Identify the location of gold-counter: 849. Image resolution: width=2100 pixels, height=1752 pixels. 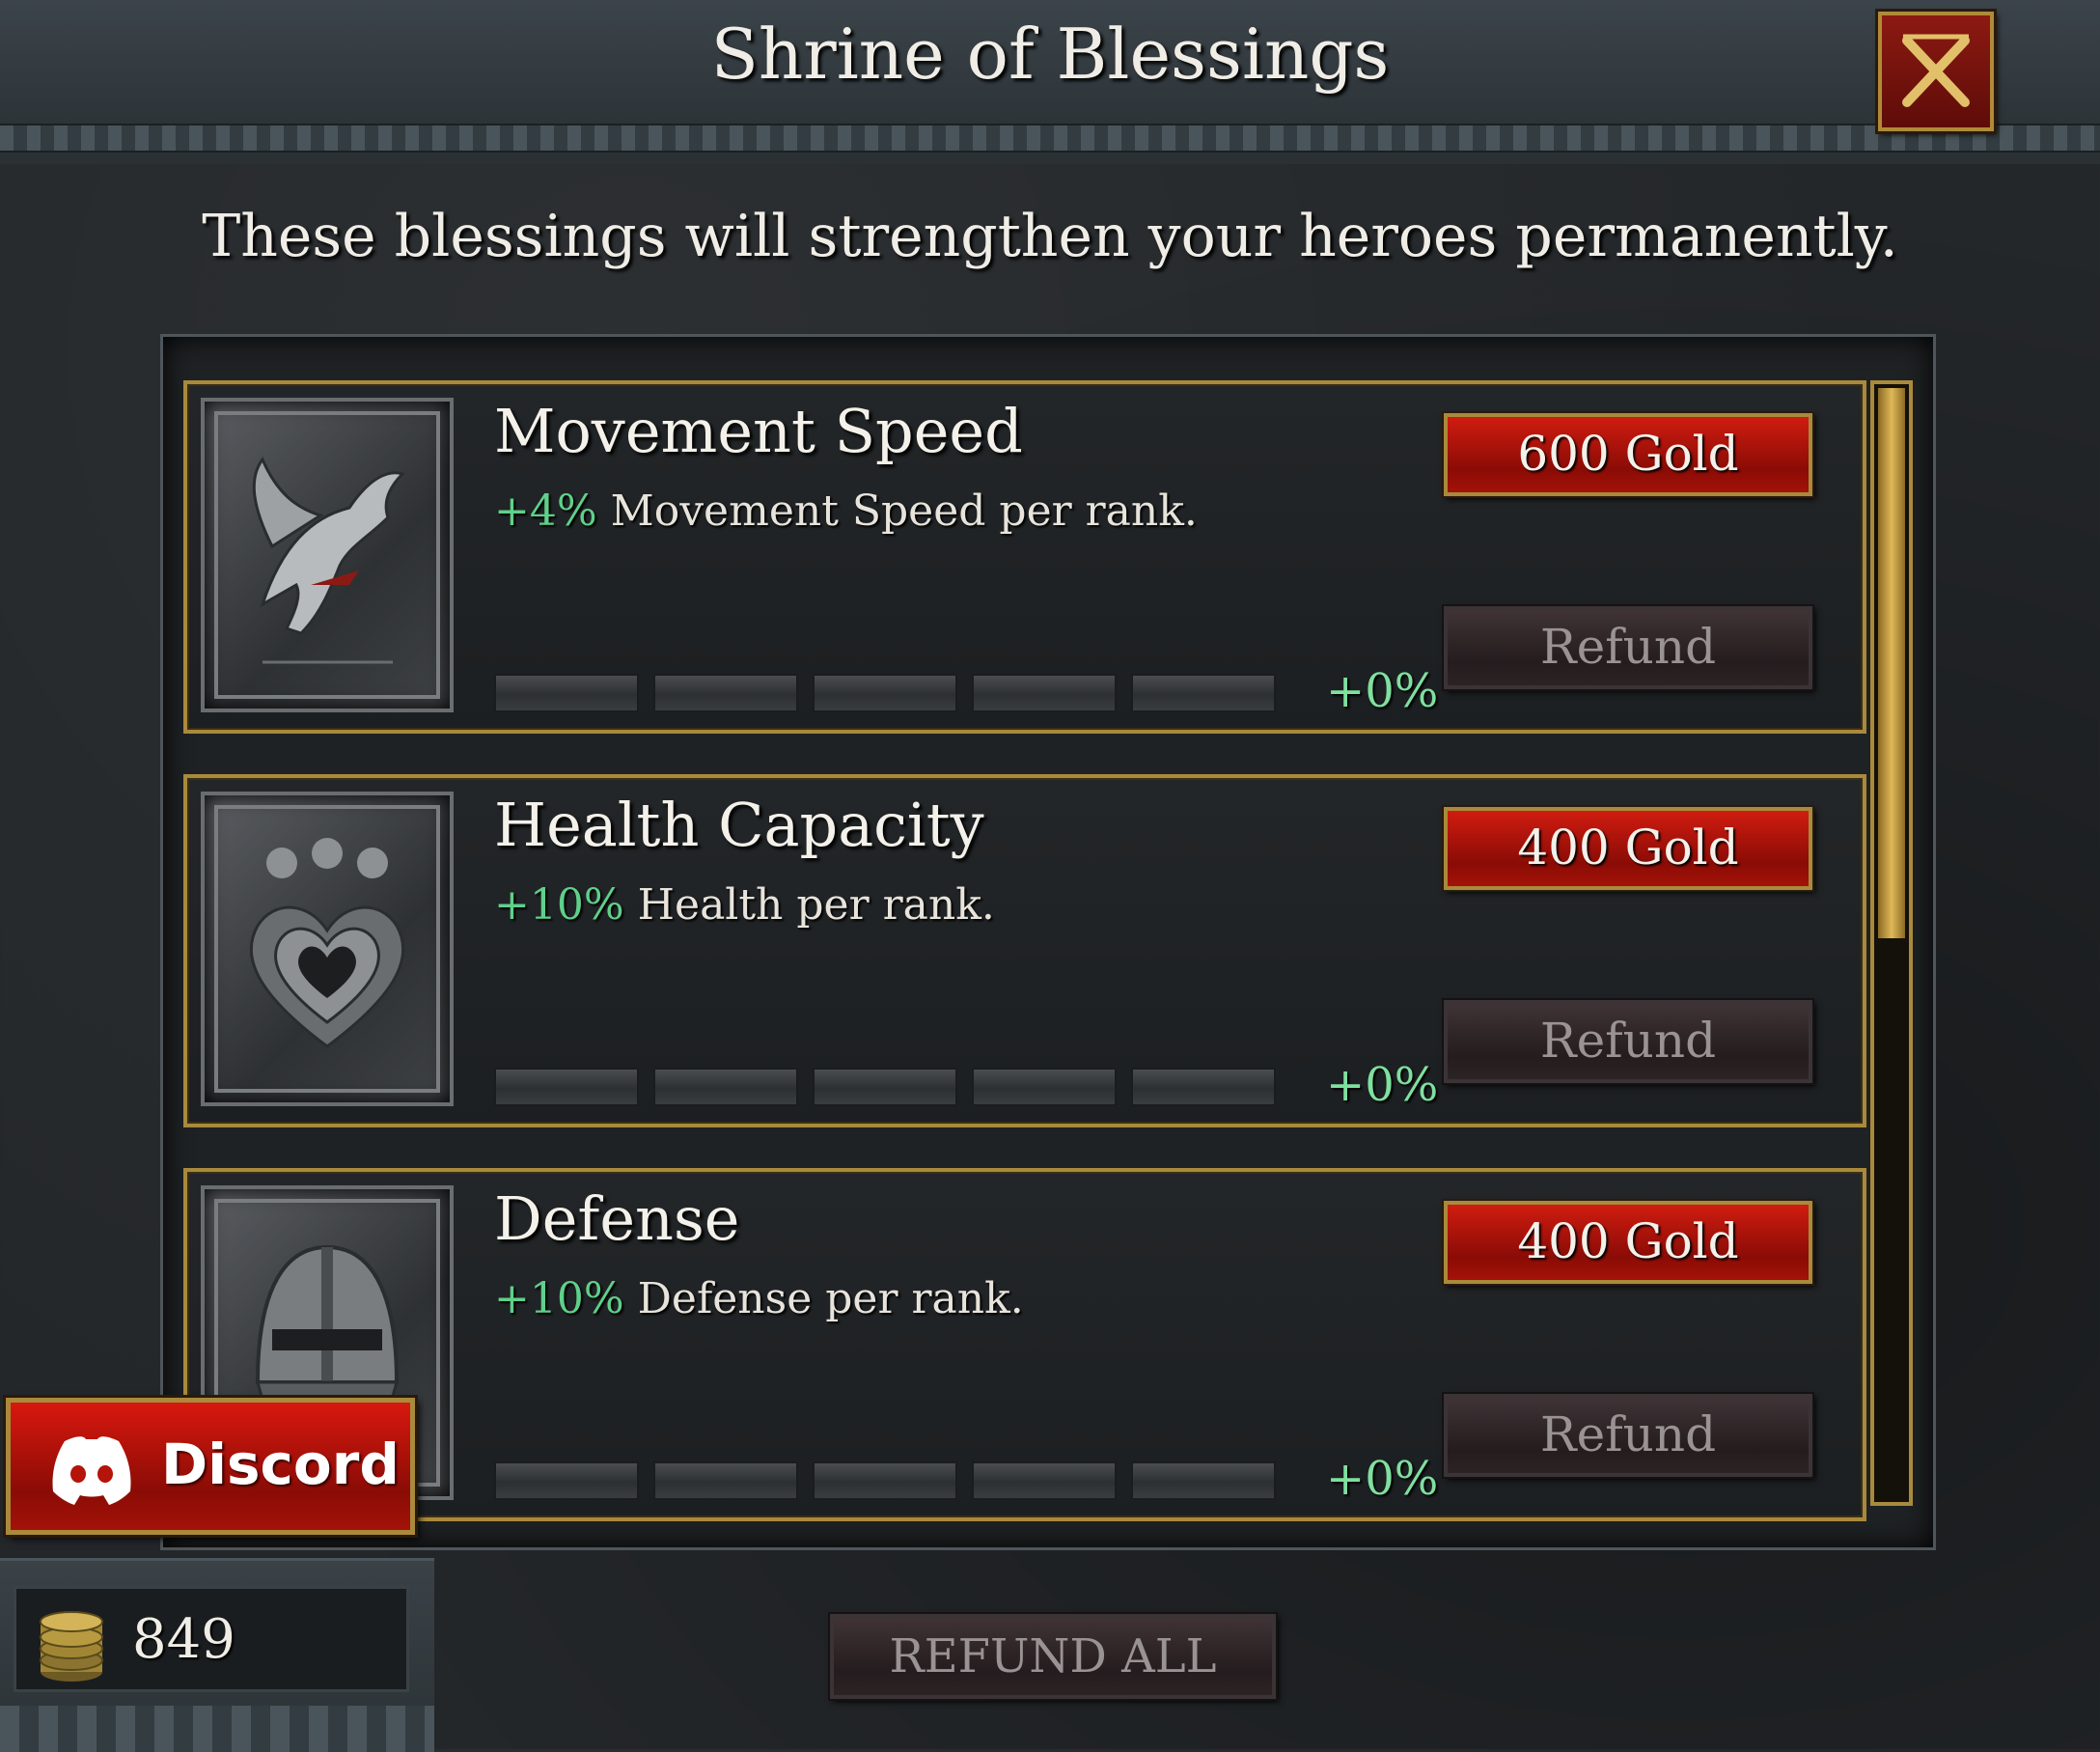
(217, 1655).